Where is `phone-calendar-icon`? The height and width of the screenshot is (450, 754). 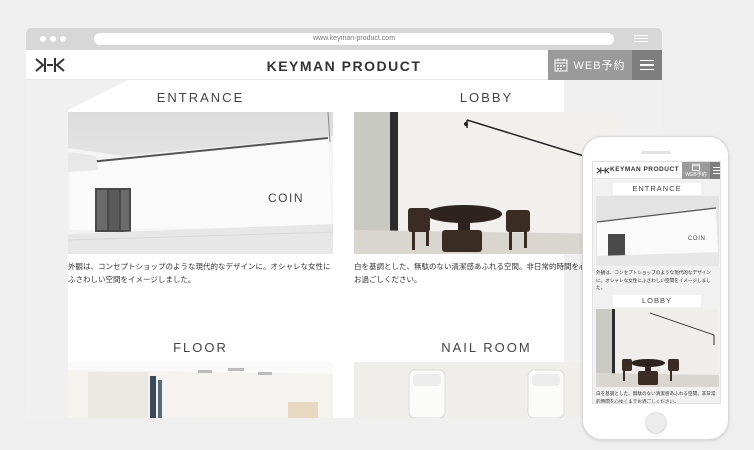
phone-calendar-icon is located at coordinates (696, 167).